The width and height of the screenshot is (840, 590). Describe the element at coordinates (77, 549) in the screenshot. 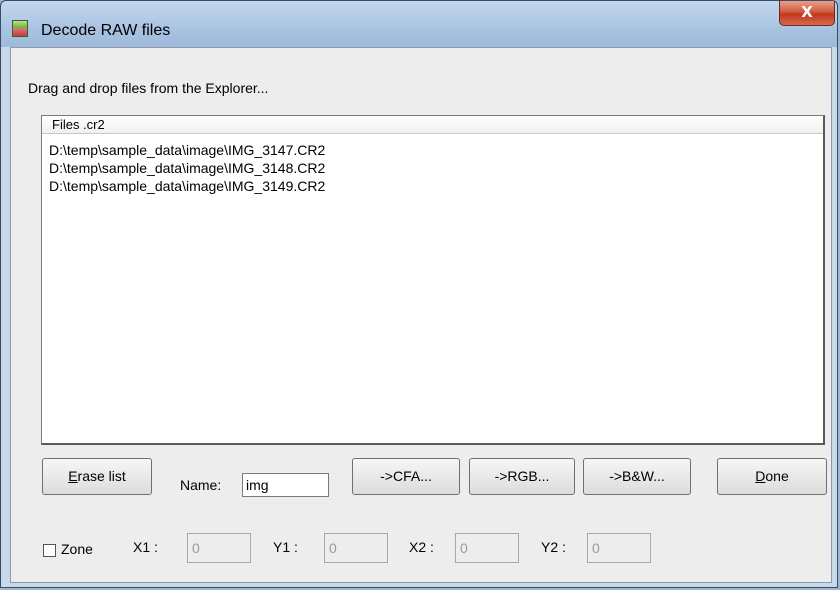

I see `zone-label: Zone` at that location.